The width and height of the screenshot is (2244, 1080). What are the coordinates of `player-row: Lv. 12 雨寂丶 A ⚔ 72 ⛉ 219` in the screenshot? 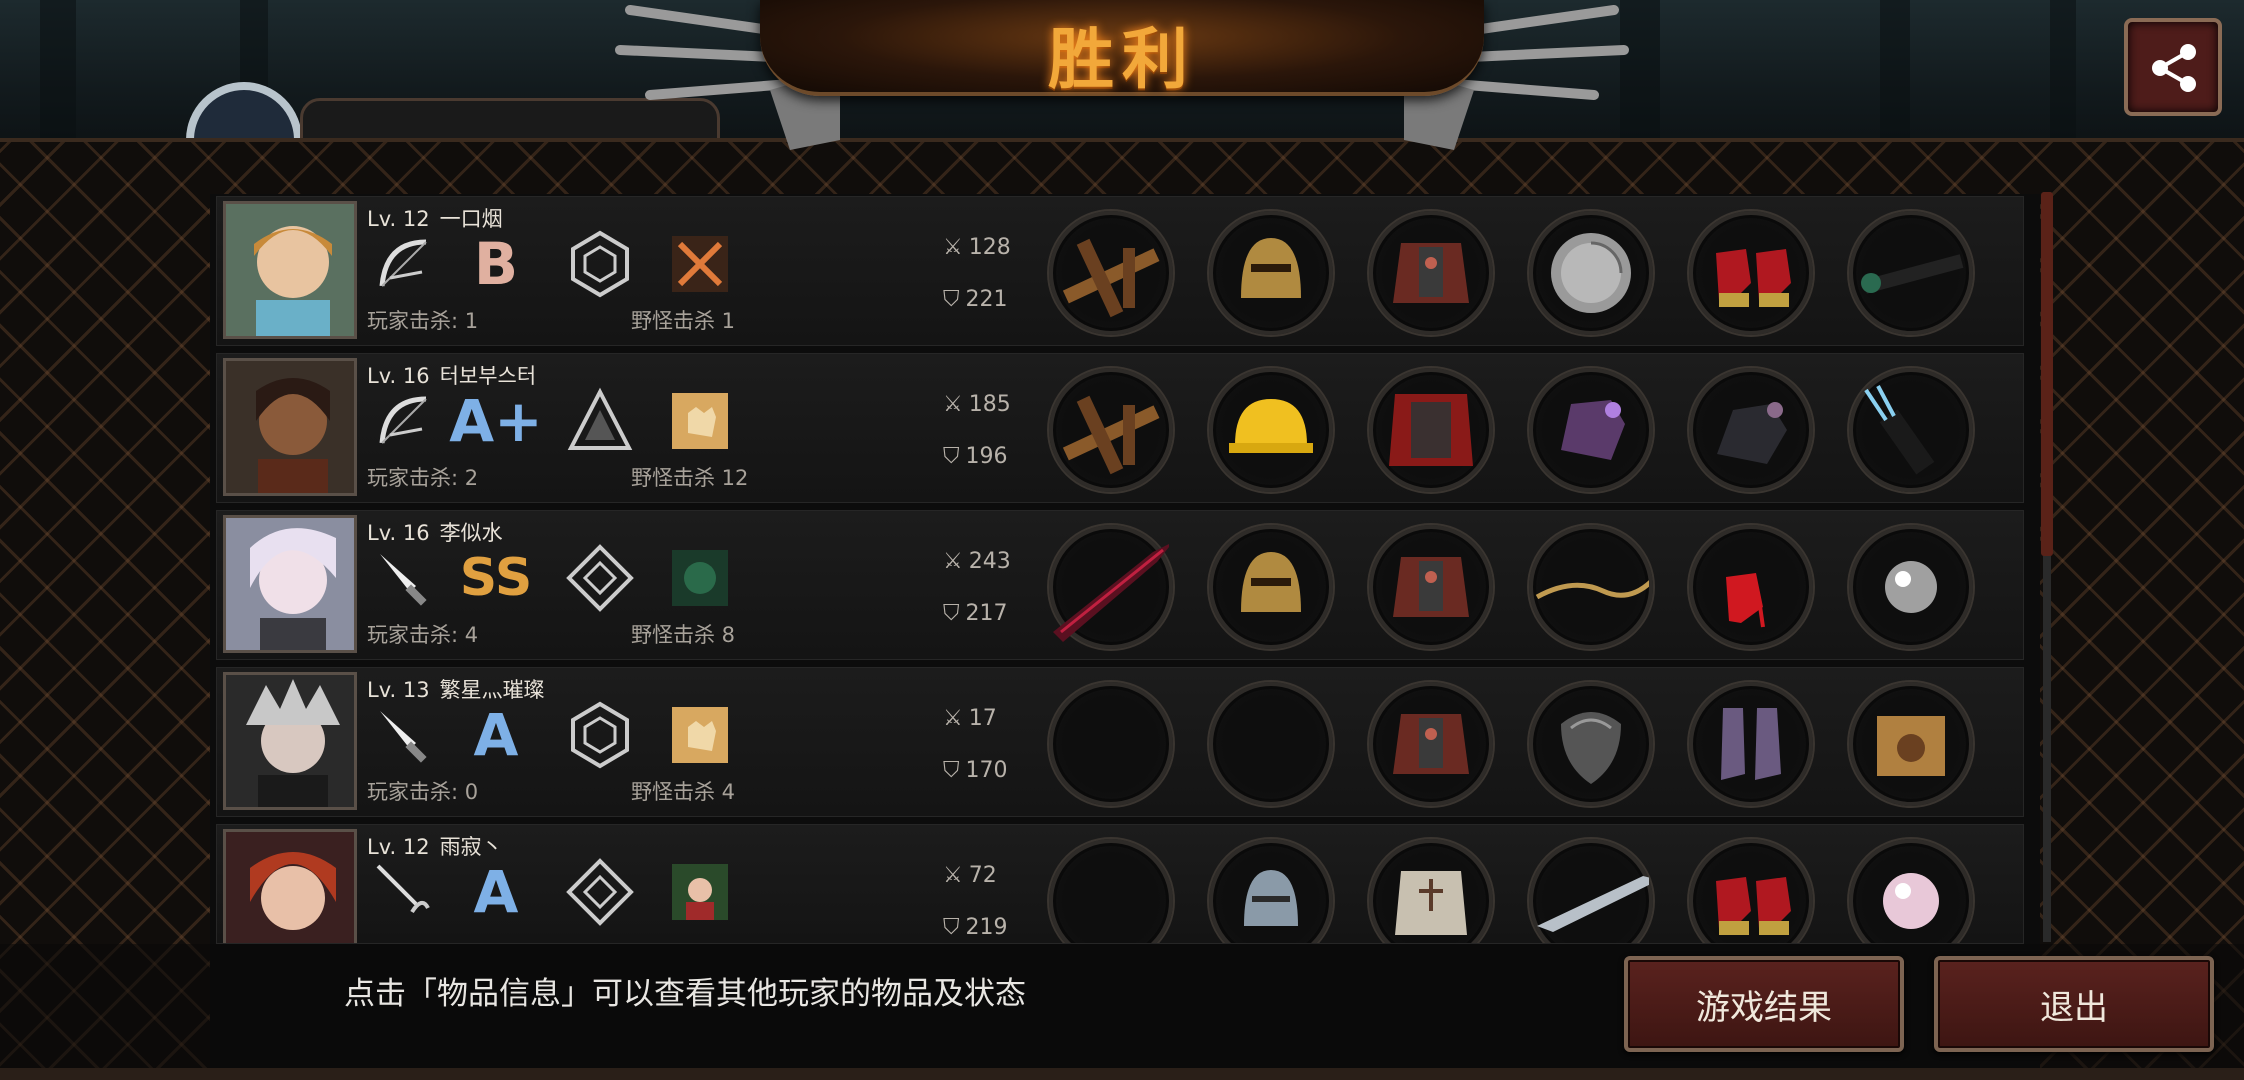 It's located at (1120, 884).